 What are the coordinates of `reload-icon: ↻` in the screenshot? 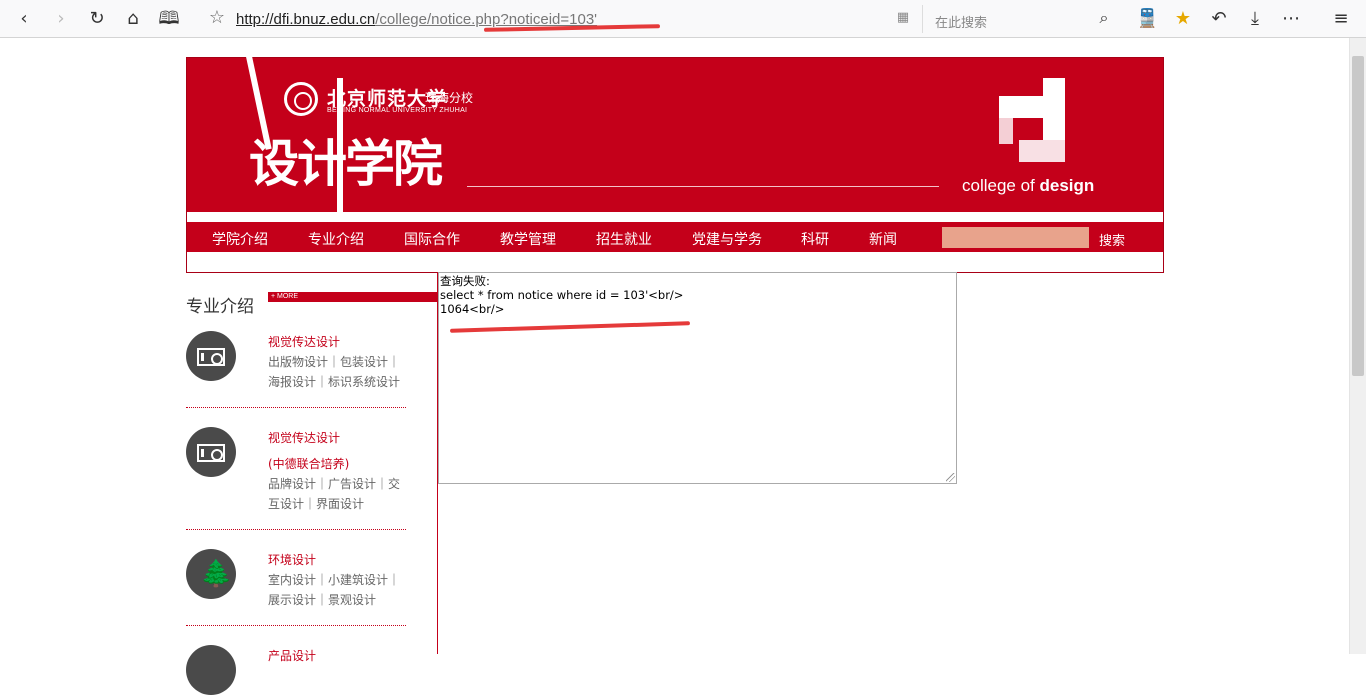 It's located at (97, 19).